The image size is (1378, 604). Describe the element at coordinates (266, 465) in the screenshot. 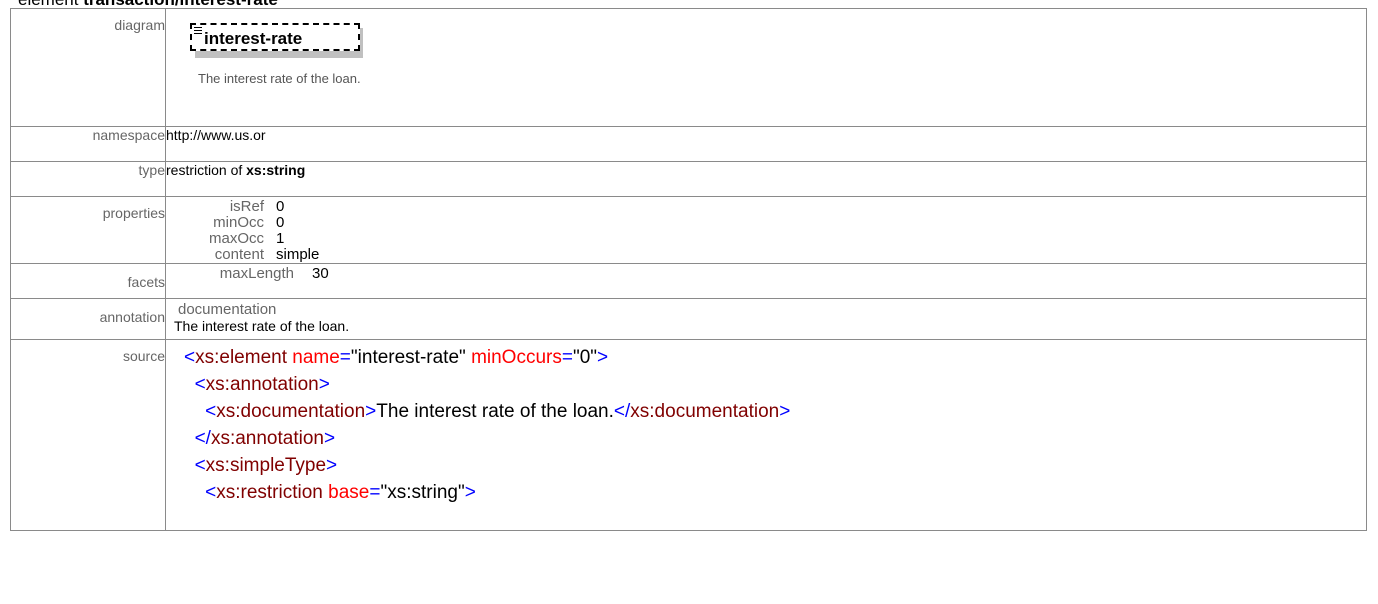

I see `tag-name: xs:simpleType` at that location.